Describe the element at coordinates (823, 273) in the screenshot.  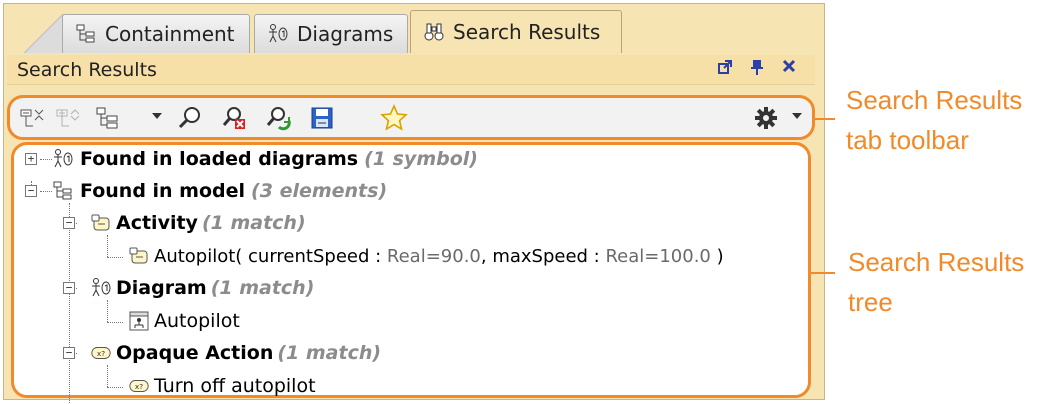
I see `tree-annotation-connector` at that location.